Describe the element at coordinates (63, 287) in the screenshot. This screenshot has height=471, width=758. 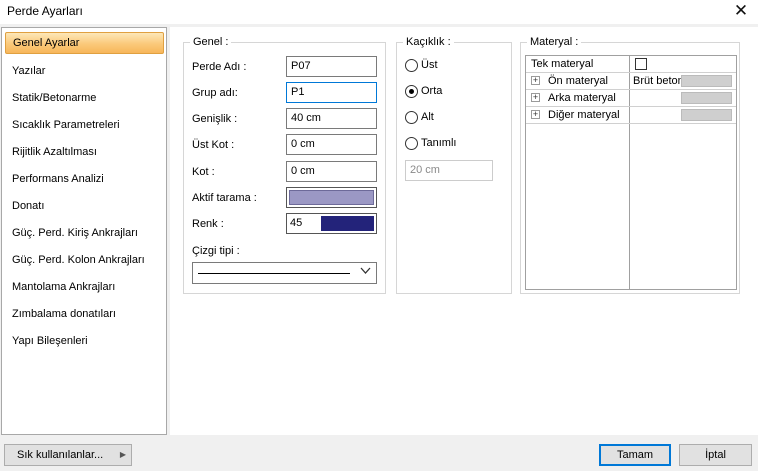
I see `sidebar-item-mantolama-ankrajlari: Mantolama Ankrajları` at that location.